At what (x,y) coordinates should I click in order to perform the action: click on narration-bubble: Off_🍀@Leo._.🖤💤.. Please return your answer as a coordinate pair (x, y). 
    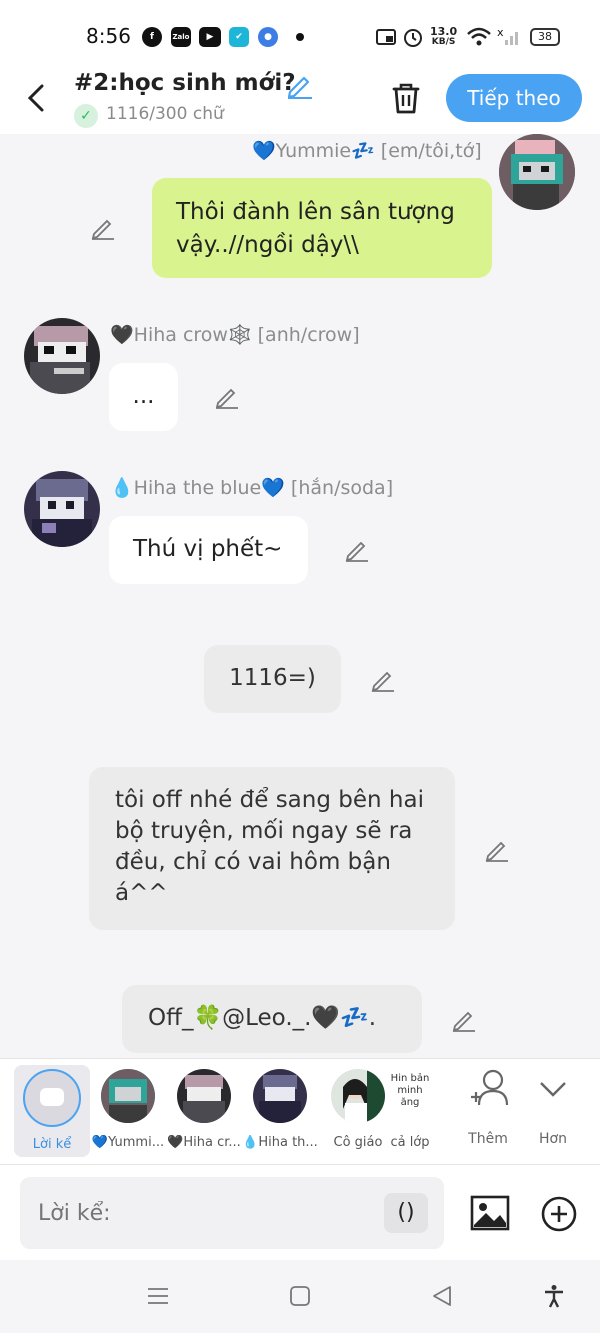
    Looking at the image, I should click on (272, 1019).